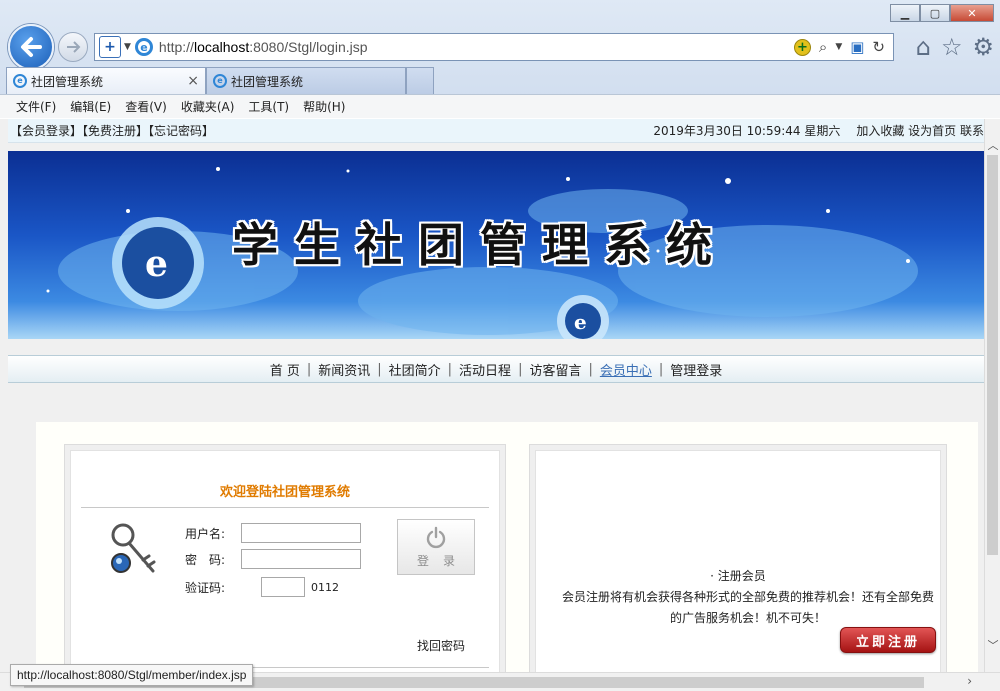 Image resolution: width=1000 pixels, height=691 pixels. Describe the element at coordinates (878, 47) in the screenshot. I see `refresh-icon: ↻` at that location.